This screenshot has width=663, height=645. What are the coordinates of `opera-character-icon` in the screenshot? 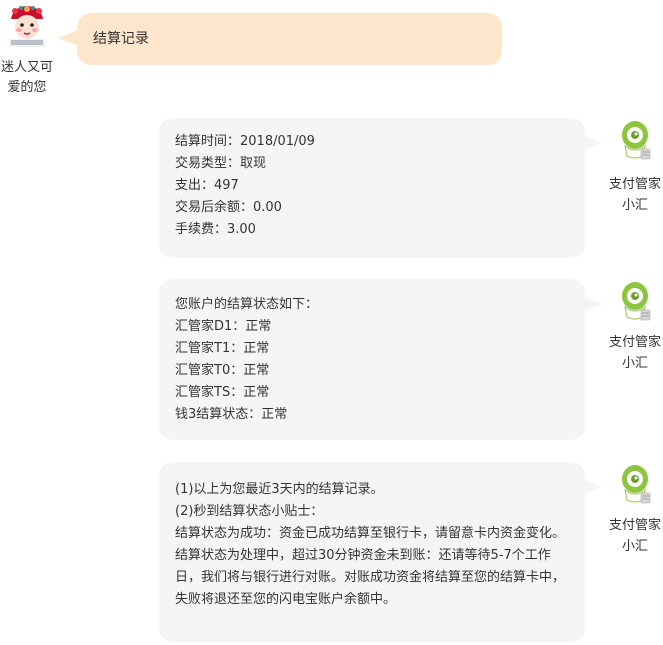 It's located at (27, 26).